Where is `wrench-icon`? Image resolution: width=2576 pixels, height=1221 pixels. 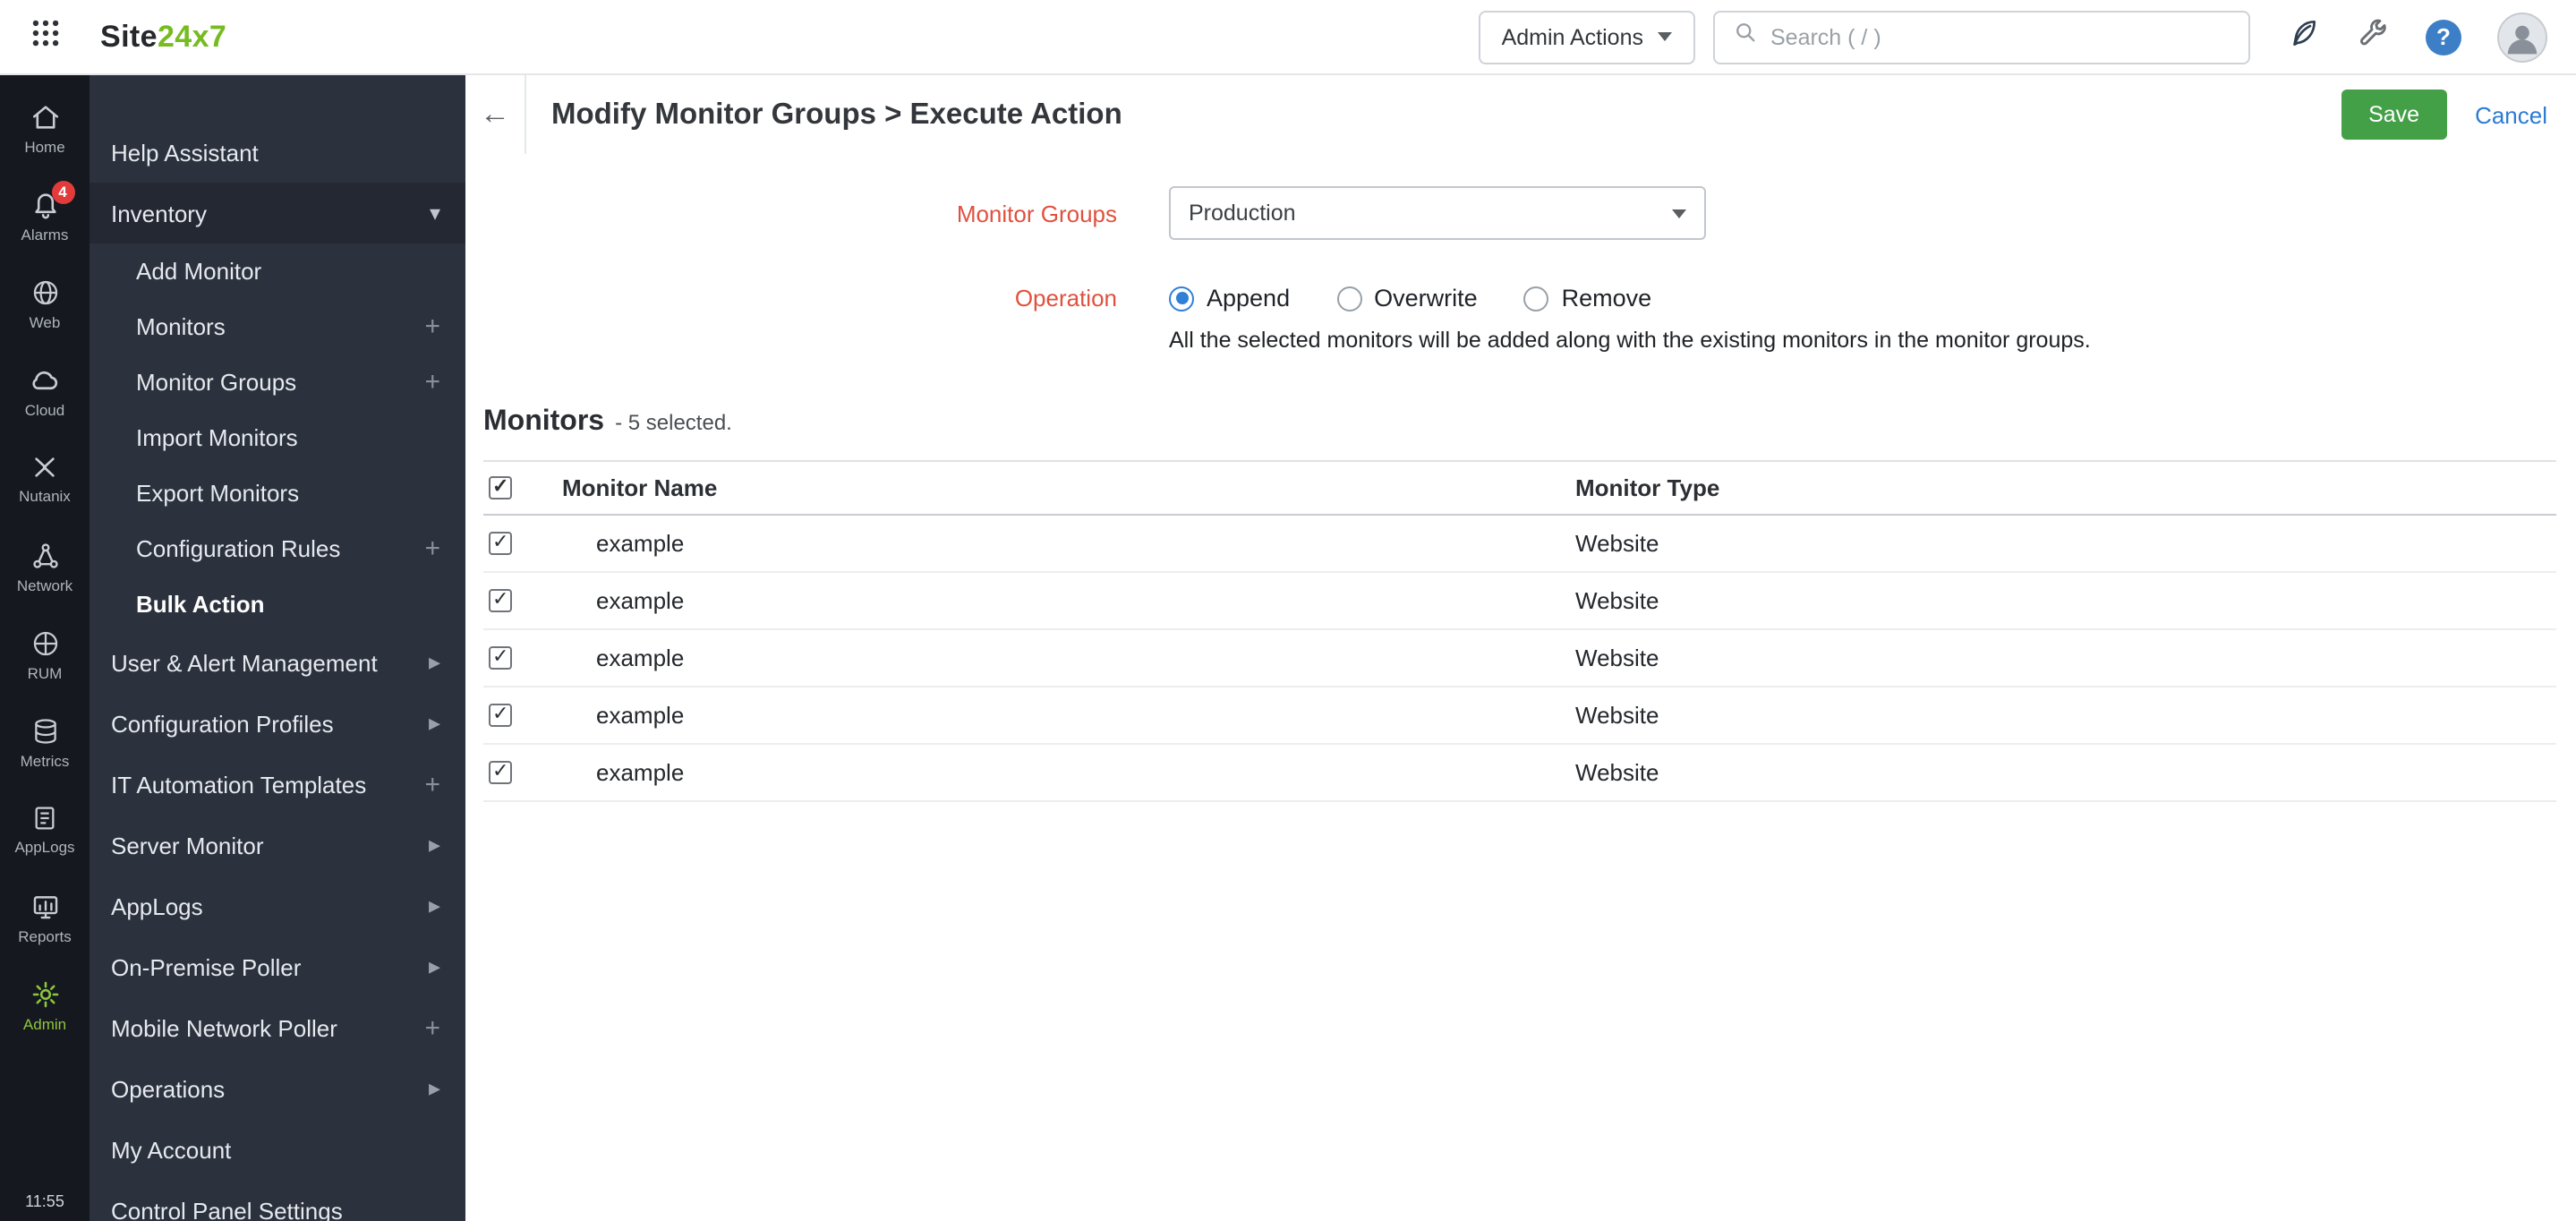 wrench-icon is located at coordinates (2373, 36).